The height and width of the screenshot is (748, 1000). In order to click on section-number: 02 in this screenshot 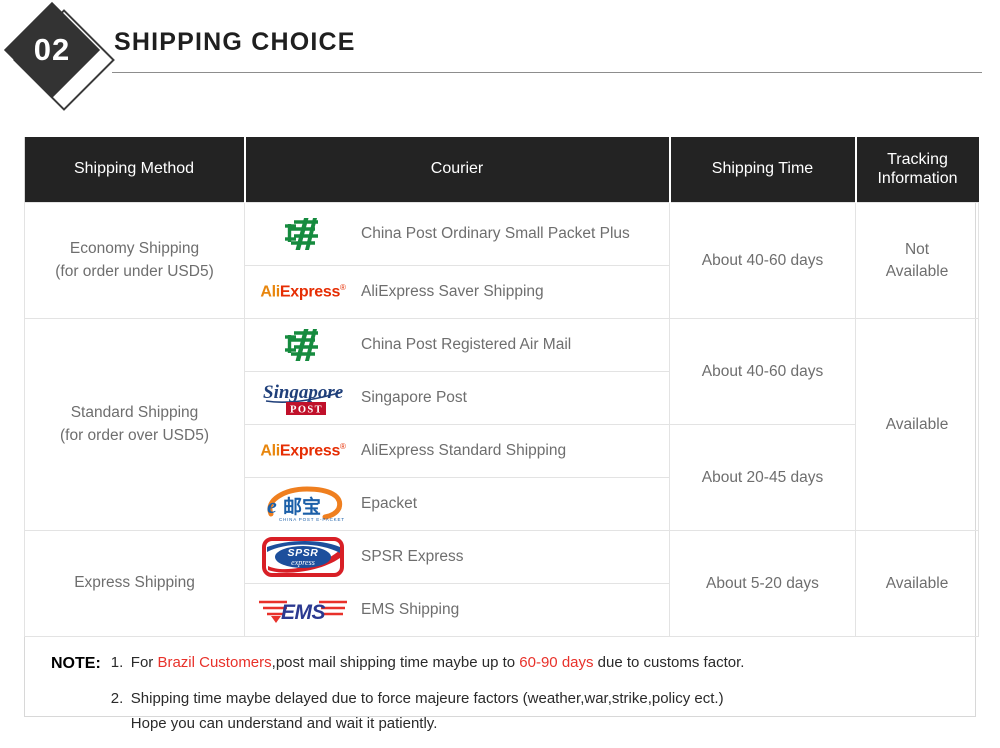, I will do `click(52, 49)`.